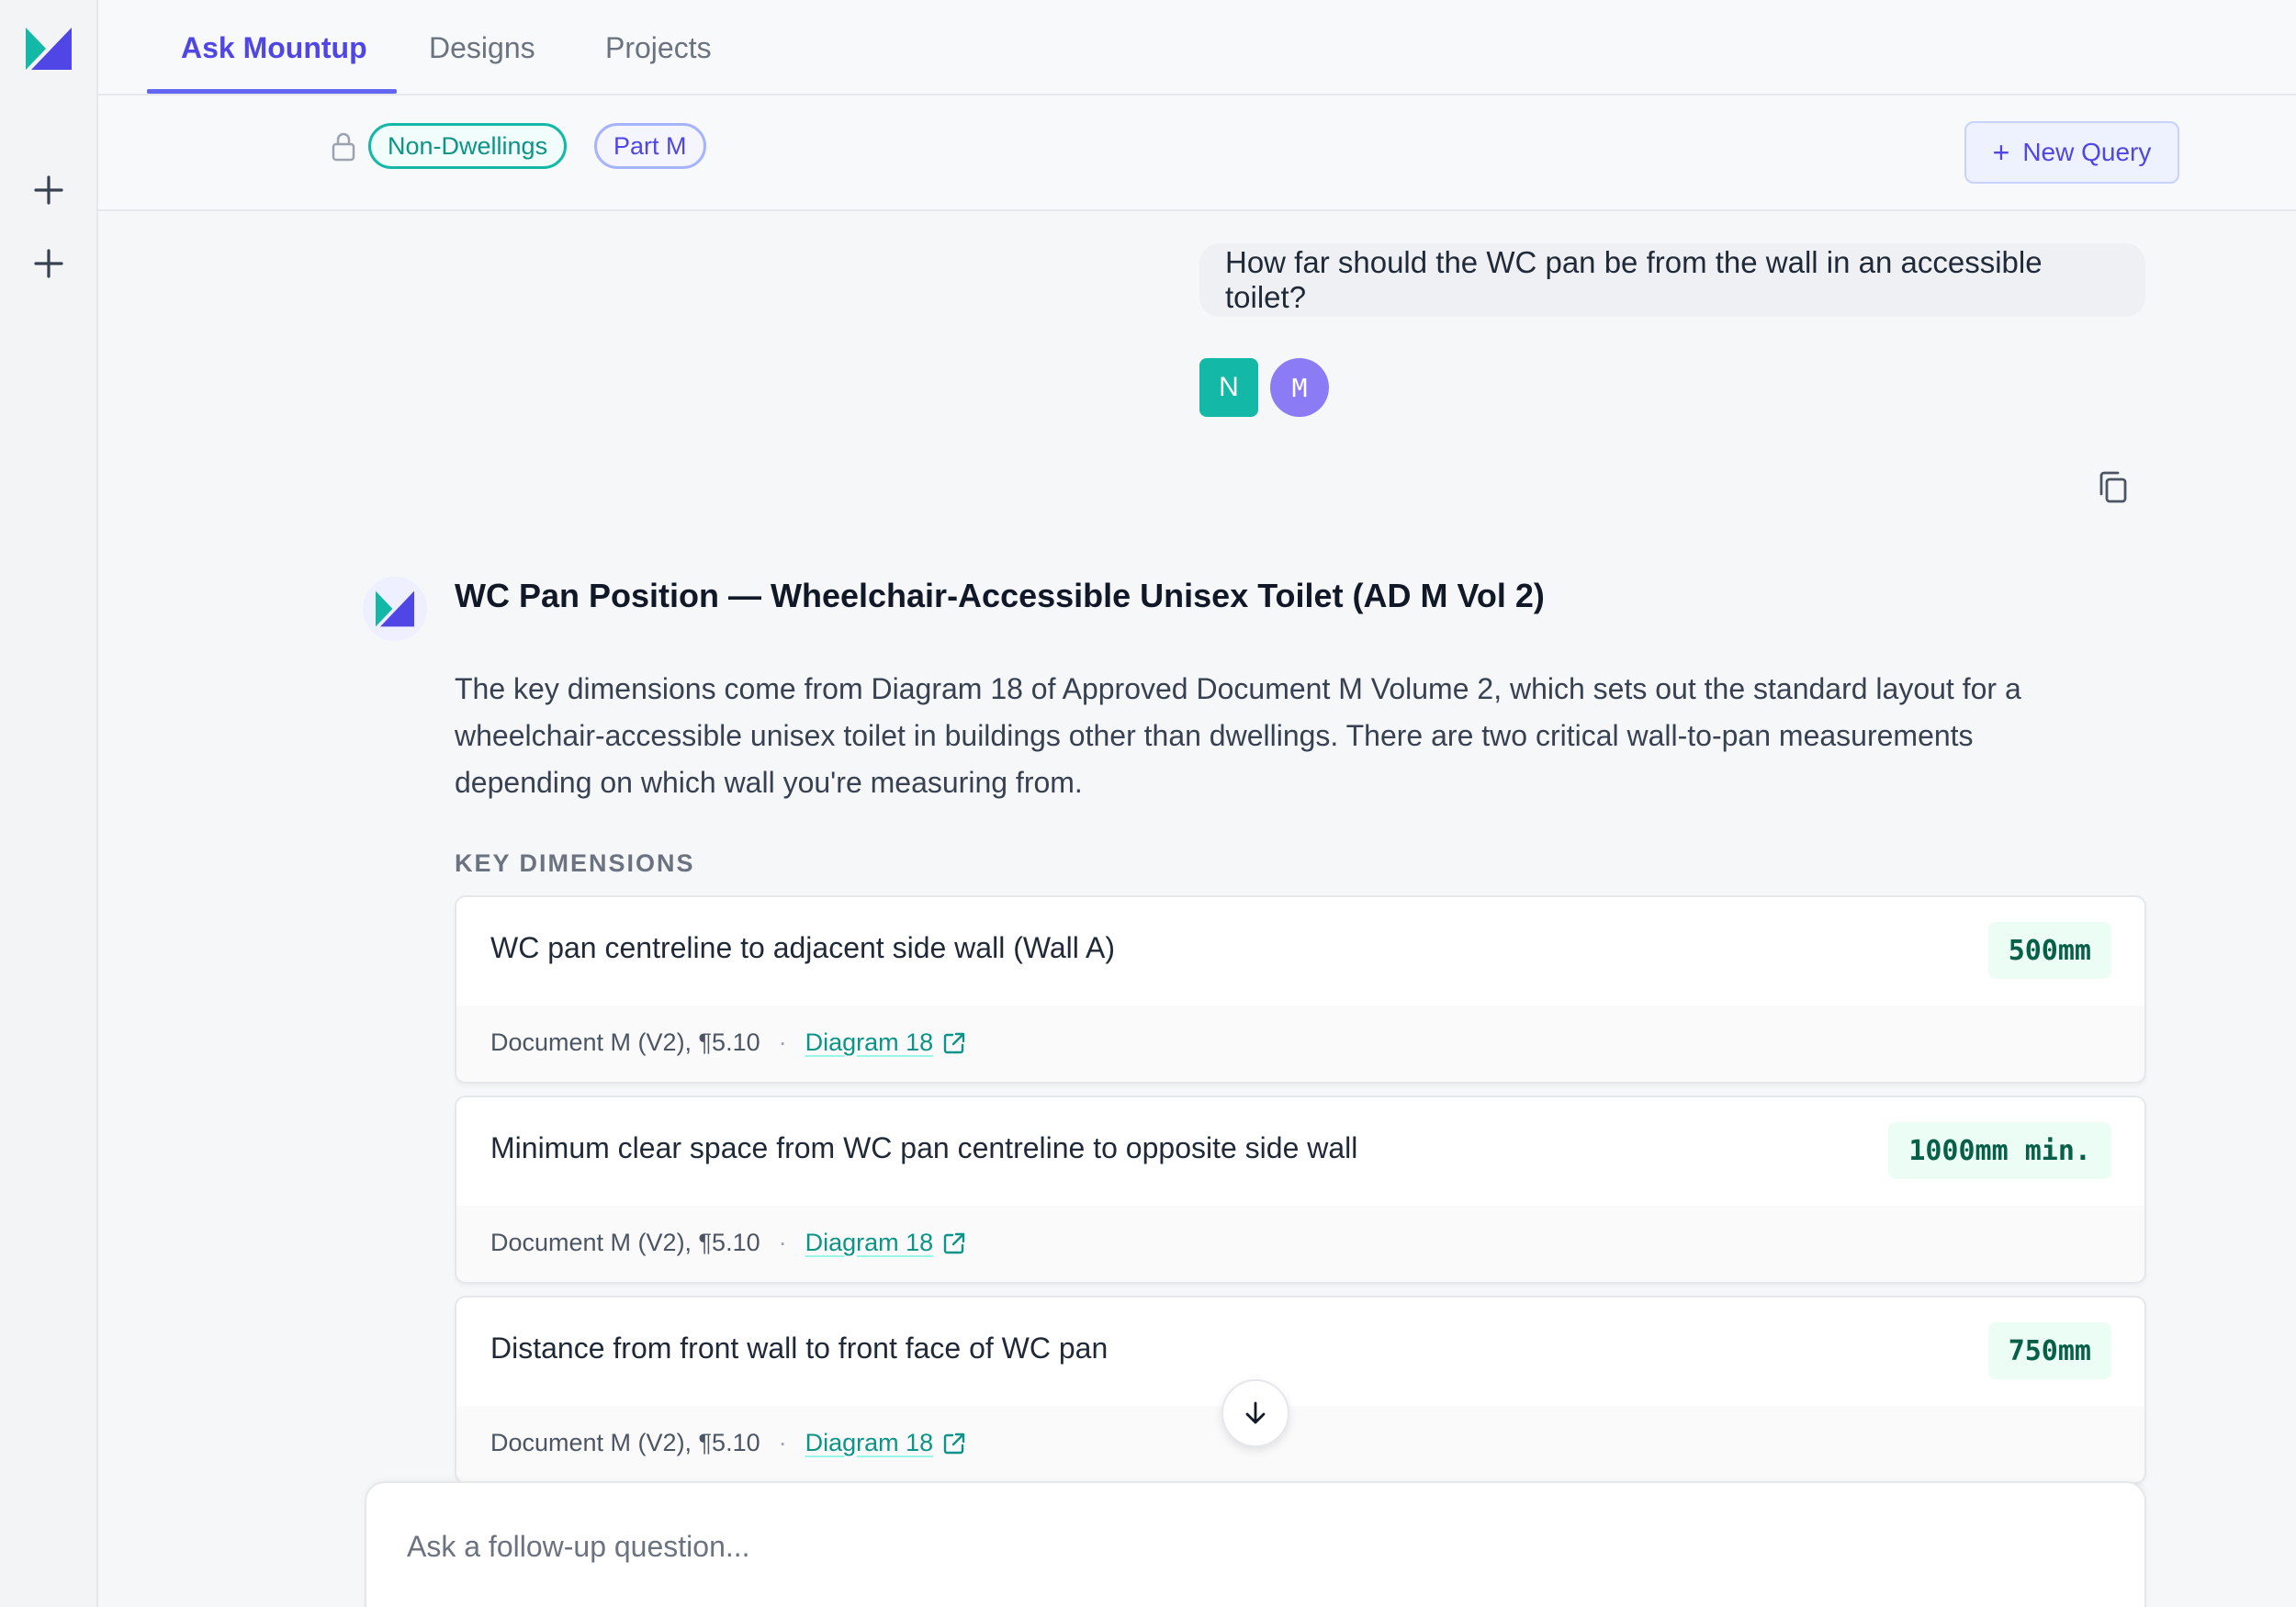 Image resolution: width=2296 pixels, height=1607 pixels. Describe the element at coordinates (658, 48) in the screenshot. I see `tab-projects: Projects` at that location.